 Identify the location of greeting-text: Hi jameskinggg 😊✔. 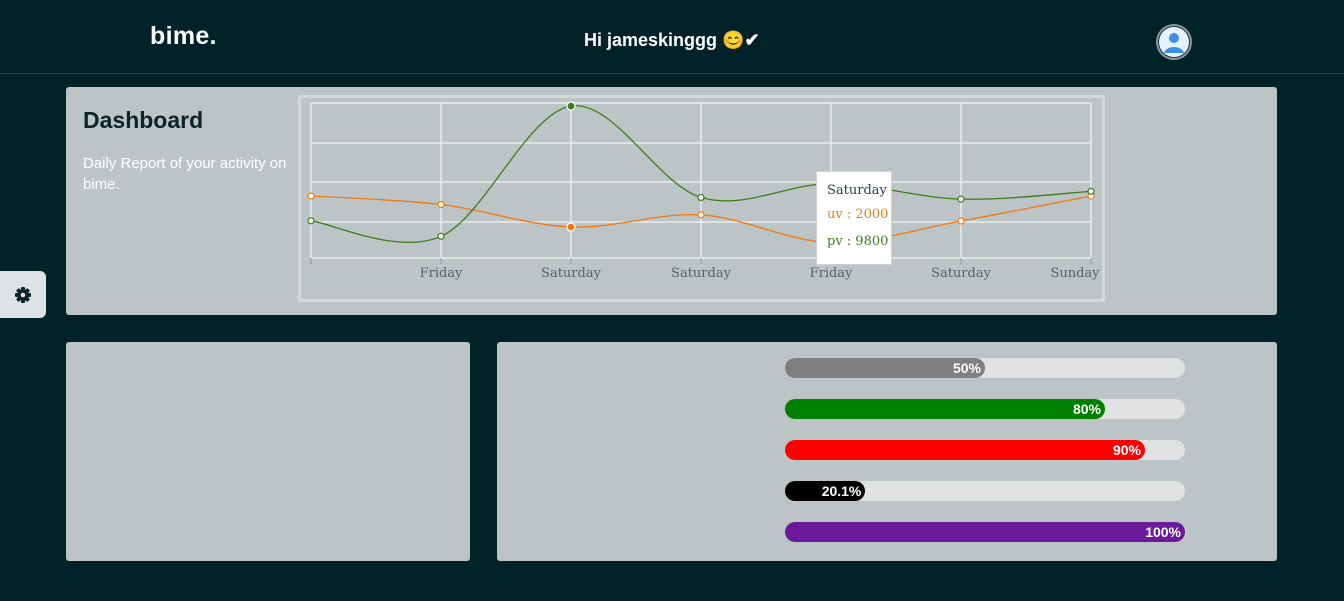
(672, 40).